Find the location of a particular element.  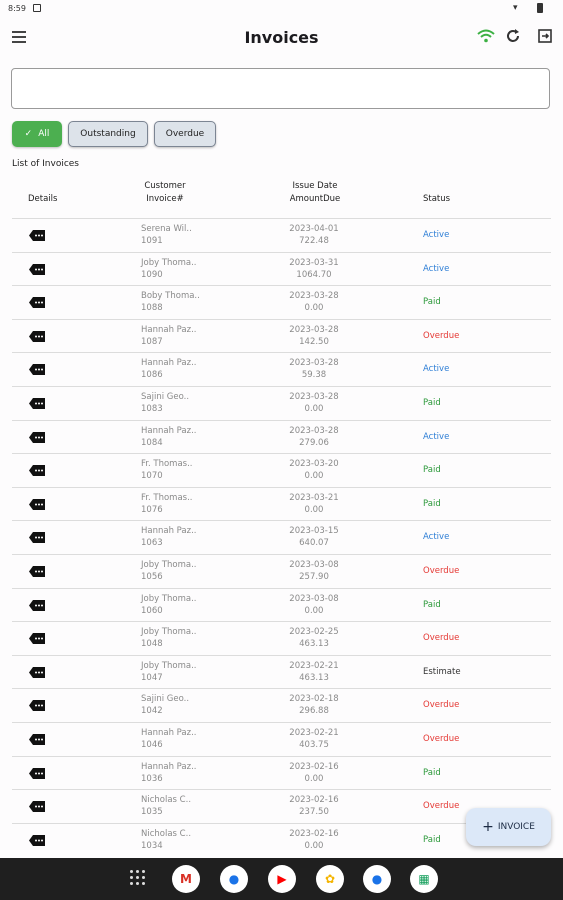

youtube-icon: ▶ is located at coordinates (282, 879).